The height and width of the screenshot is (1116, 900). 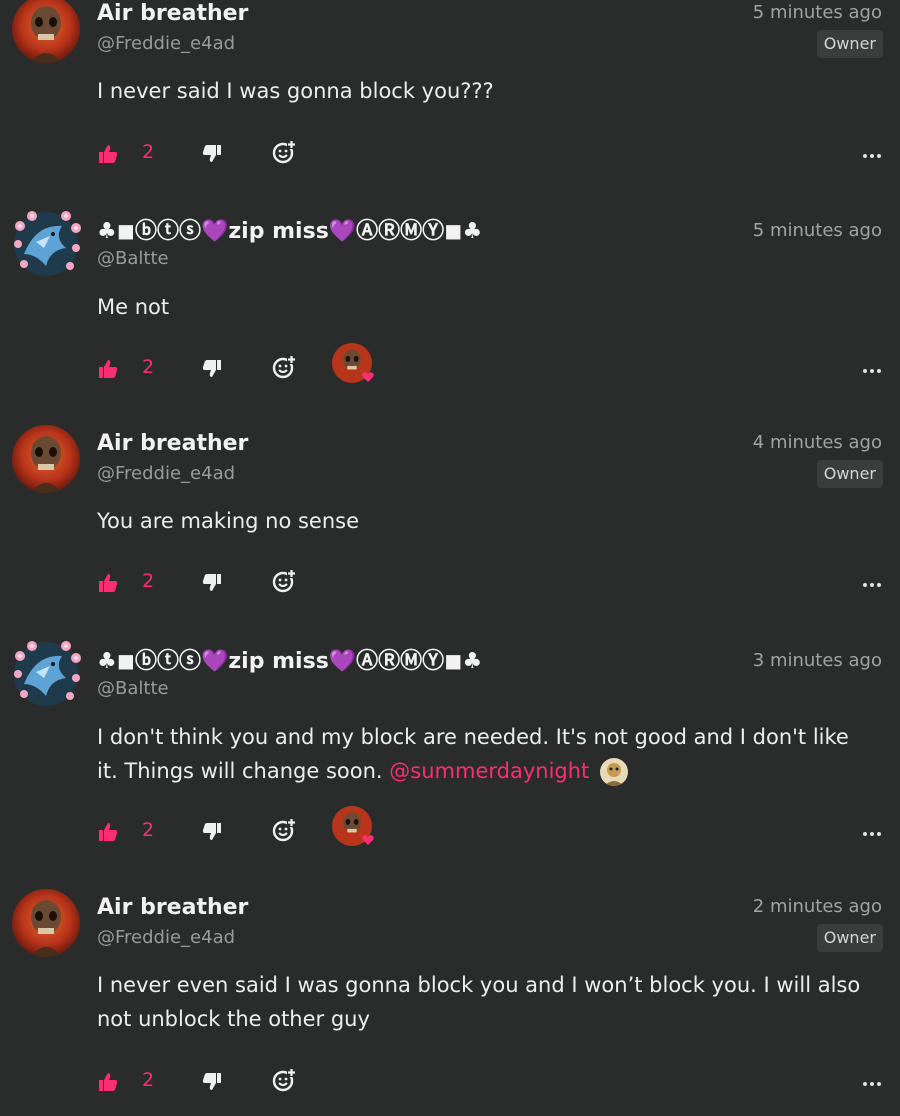 What do you see at coordinates (233, 1019) in the screenshot?
I see `comment-text-line: not unblock the other guy` at bounding box center [233, 1019].